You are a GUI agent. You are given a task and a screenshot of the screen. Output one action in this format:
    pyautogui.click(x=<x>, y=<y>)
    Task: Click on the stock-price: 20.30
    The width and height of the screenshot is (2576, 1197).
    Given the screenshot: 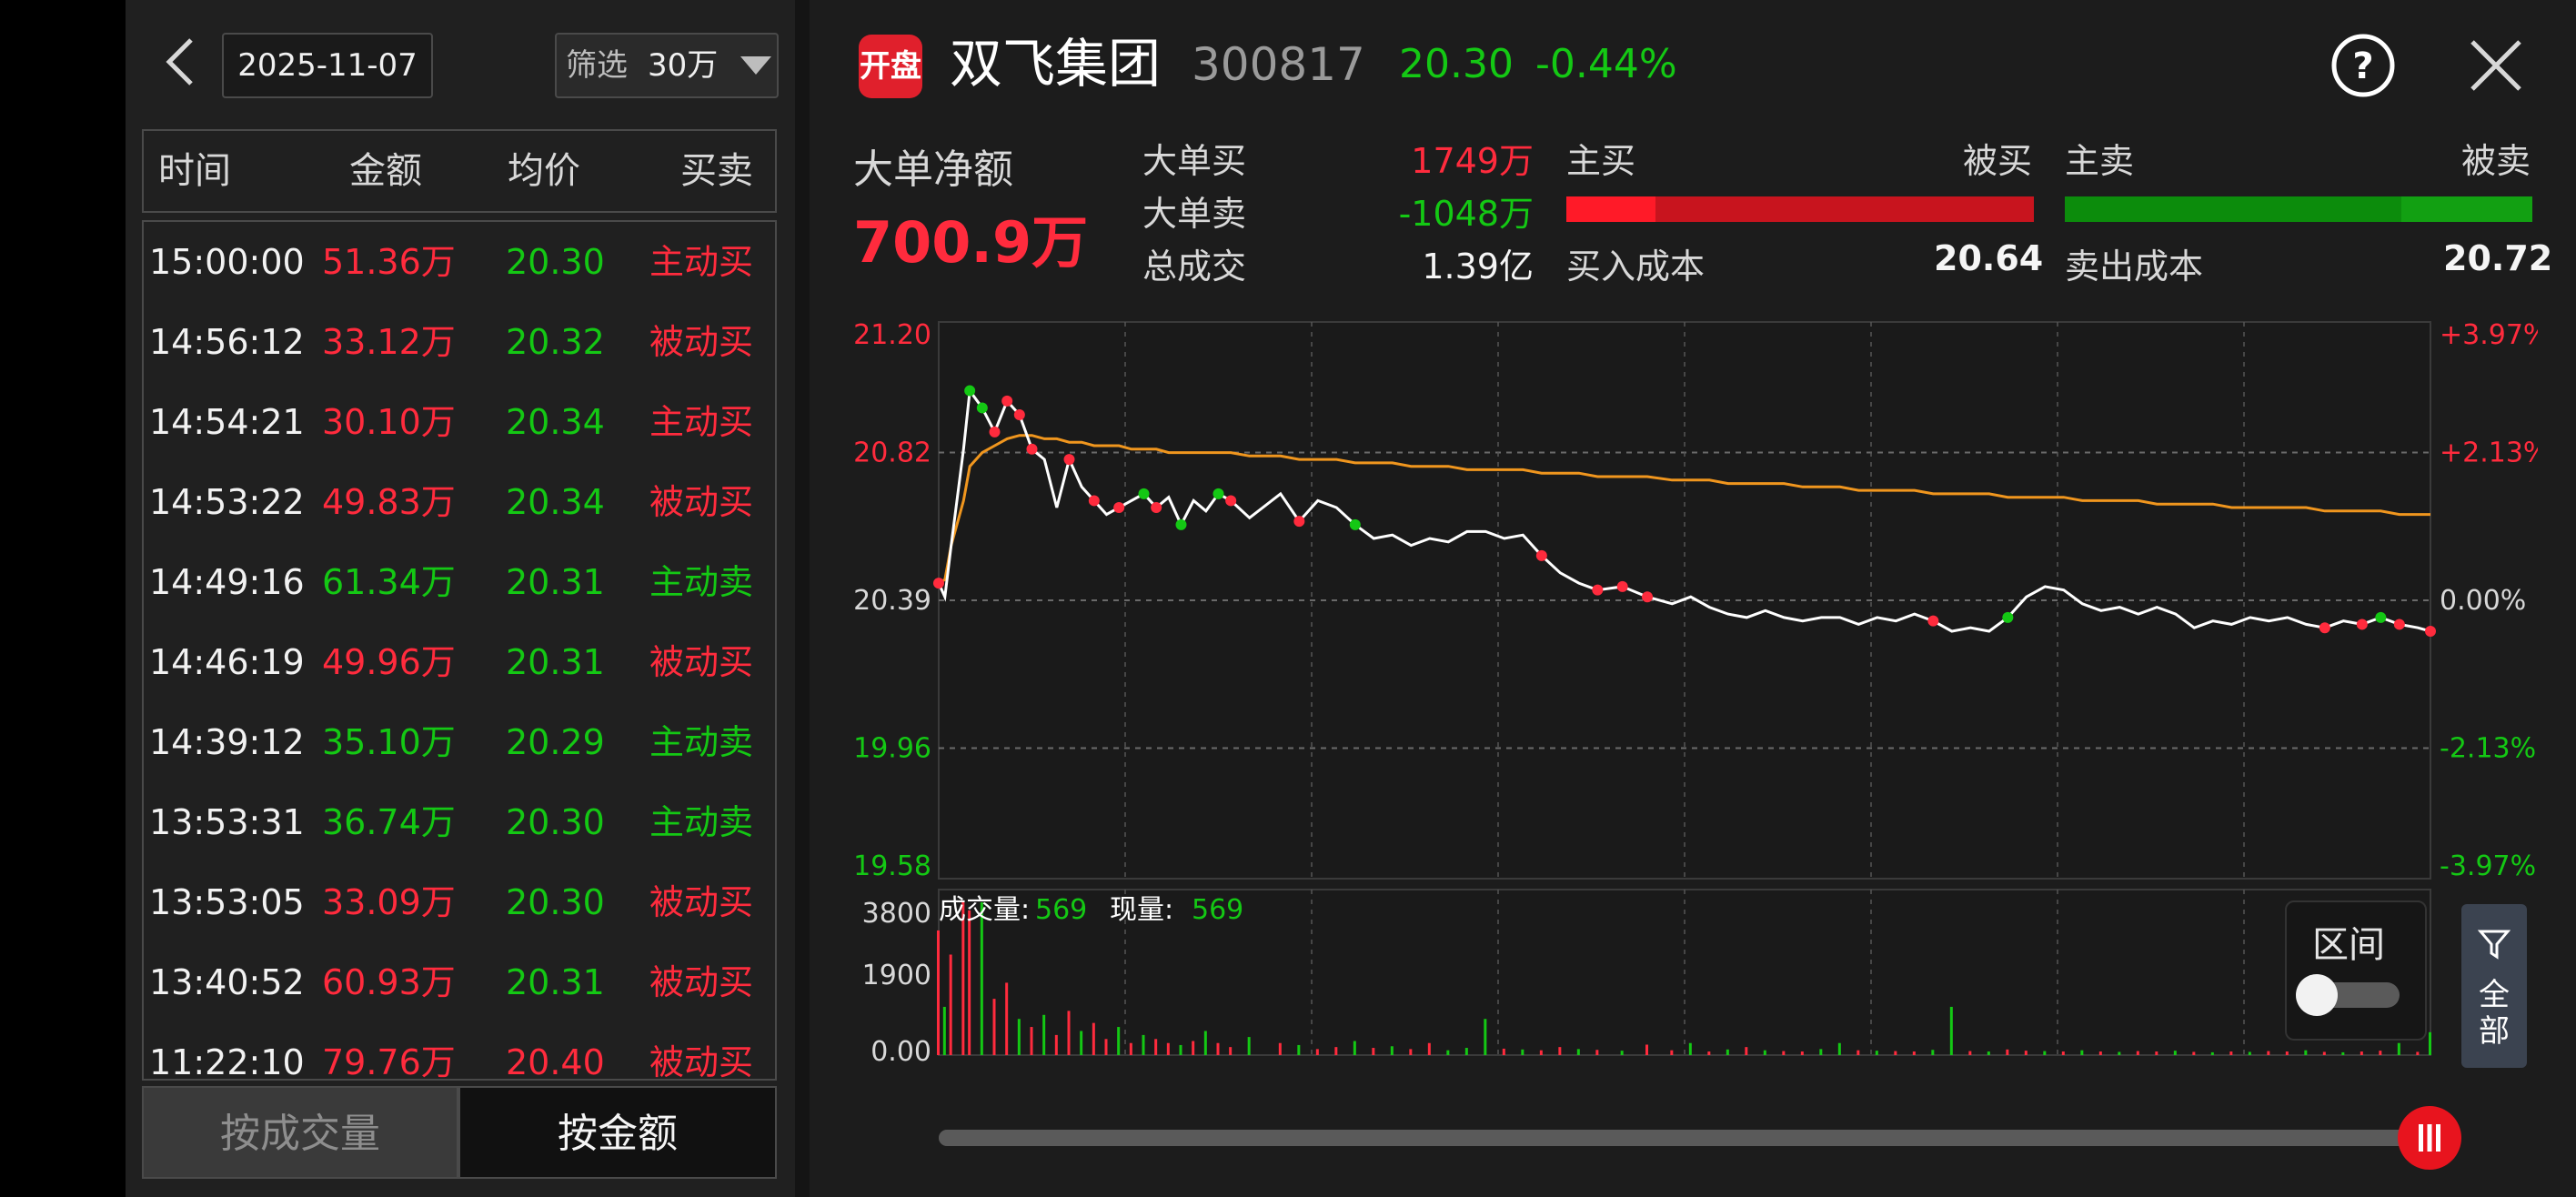 What is the action you would take?
    pyautogui.click(x=1456, y=64)
    